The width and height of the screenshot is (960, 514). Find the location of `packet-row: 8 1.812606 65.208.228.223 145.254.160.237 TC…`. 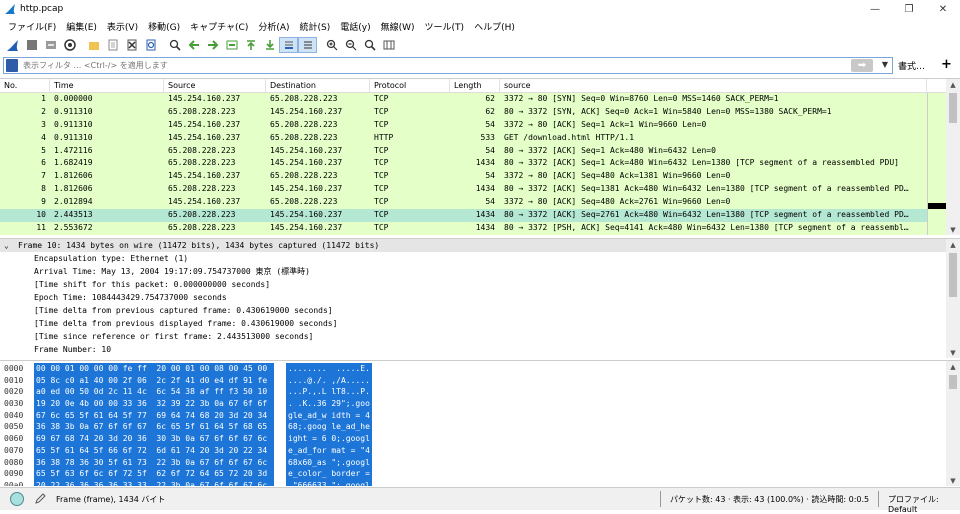

packet-row: 8 1.812606 65.208.228.223 145.254.160.237 TC… is located at coordinates (463, 190).